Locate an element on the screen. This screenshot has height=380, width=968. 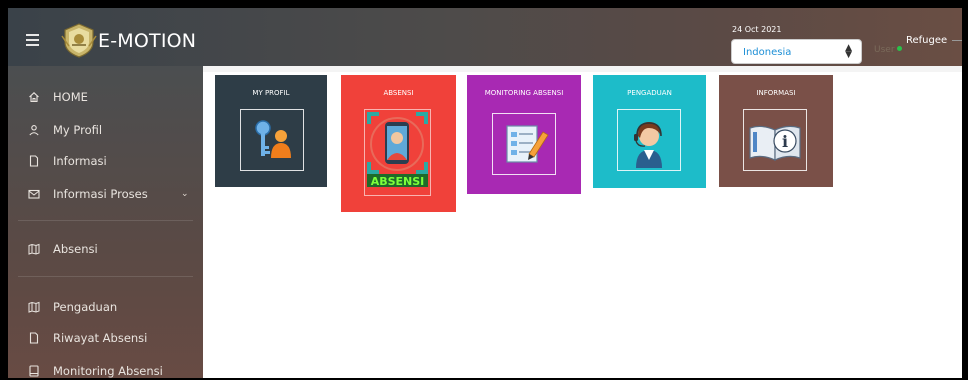
tile-absensi: ABSENSI ABSENSI is located at coordinates (398, 143).